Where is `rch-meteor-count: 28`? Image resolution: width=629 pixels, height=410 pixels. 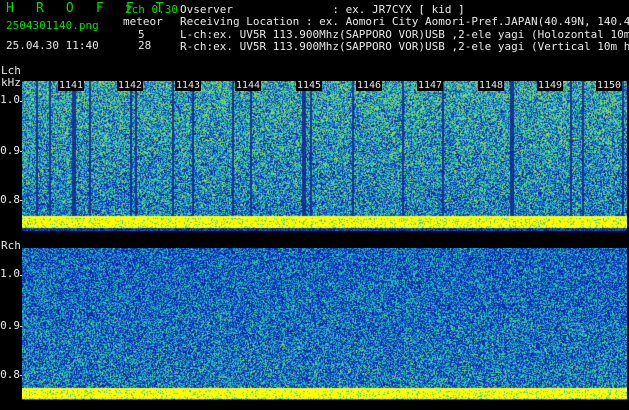
rch-meteor-count: 28 is located at coordinates (145, 45).